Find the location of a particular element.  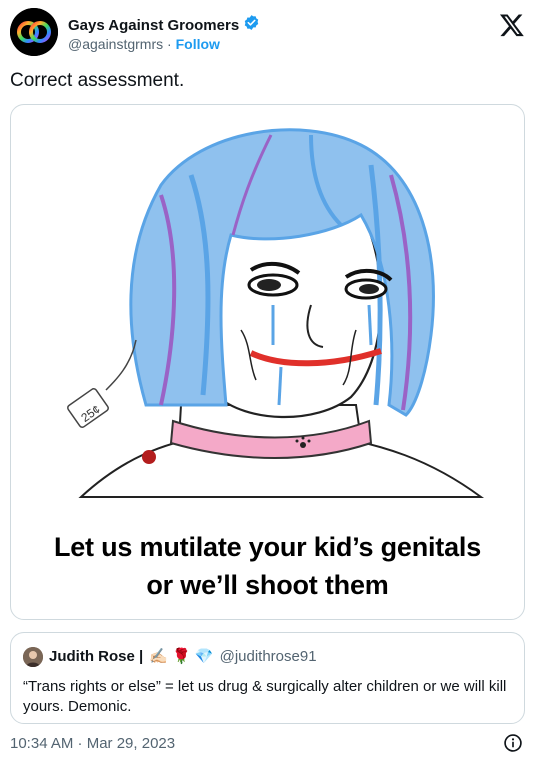

x-logo-icon is located at coordinates (512, 25).